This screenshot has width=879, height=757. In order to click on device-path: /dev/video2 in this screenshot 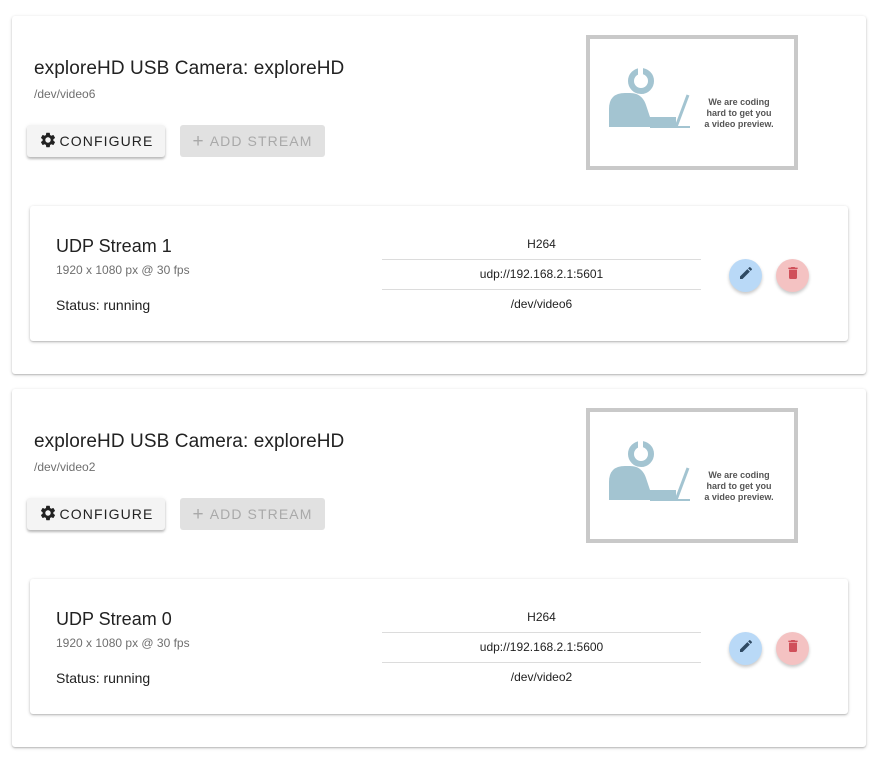, I will do `click(65, 467)`.